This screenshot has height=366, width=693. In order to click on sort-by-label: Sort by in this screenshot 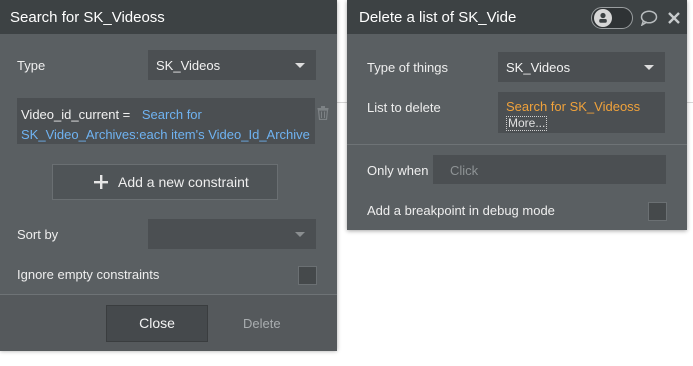, I will do `click(38, 234)`.